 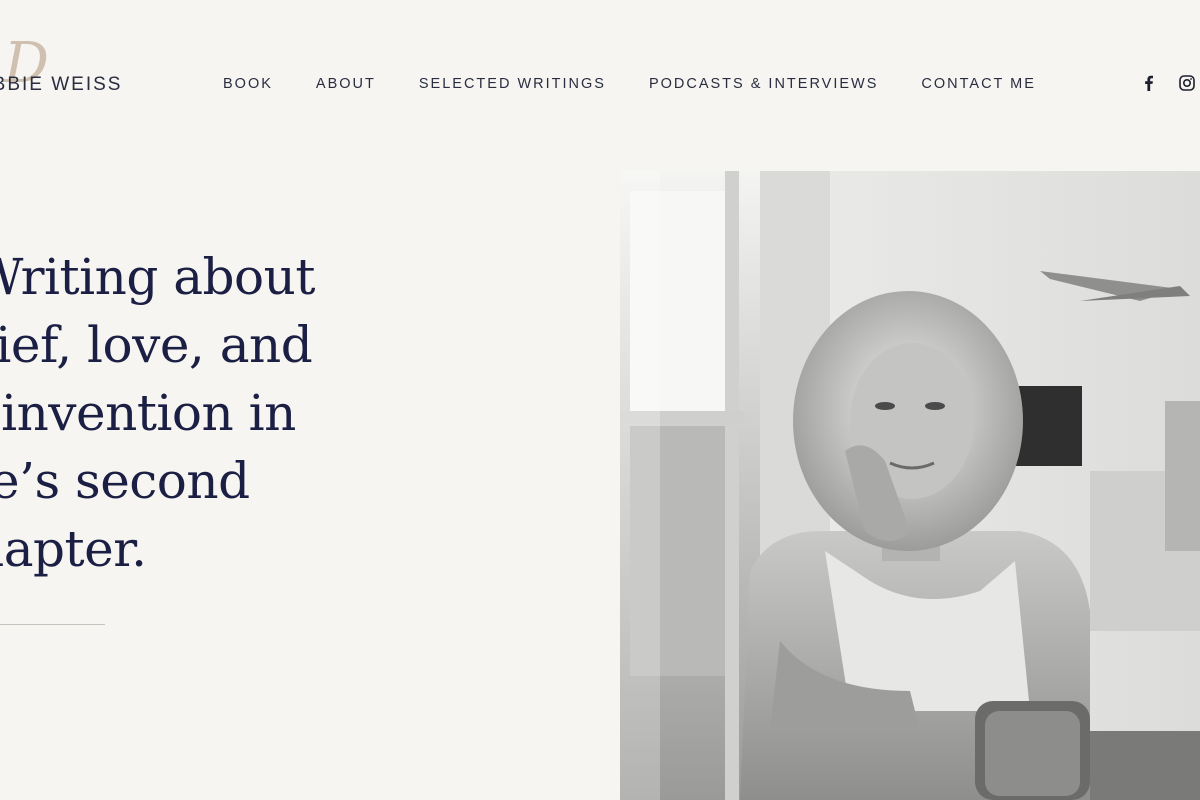 I want to click on hero-line: rief, love, and, so click(x=156, y=345).